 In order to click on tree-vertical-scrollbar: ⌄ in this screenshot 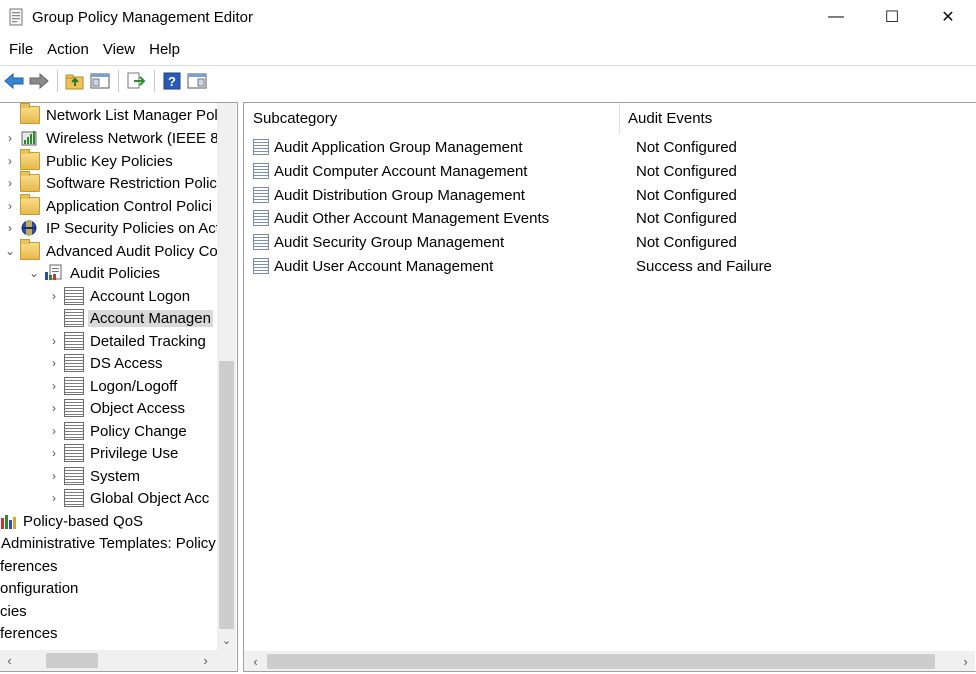, I will do `click(226, 376)`.